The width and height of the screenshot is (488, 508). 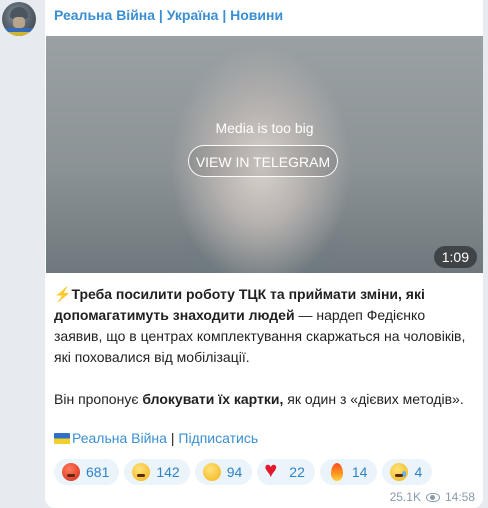 I want to click on red-heart-icon, so click(x=273, y=470).